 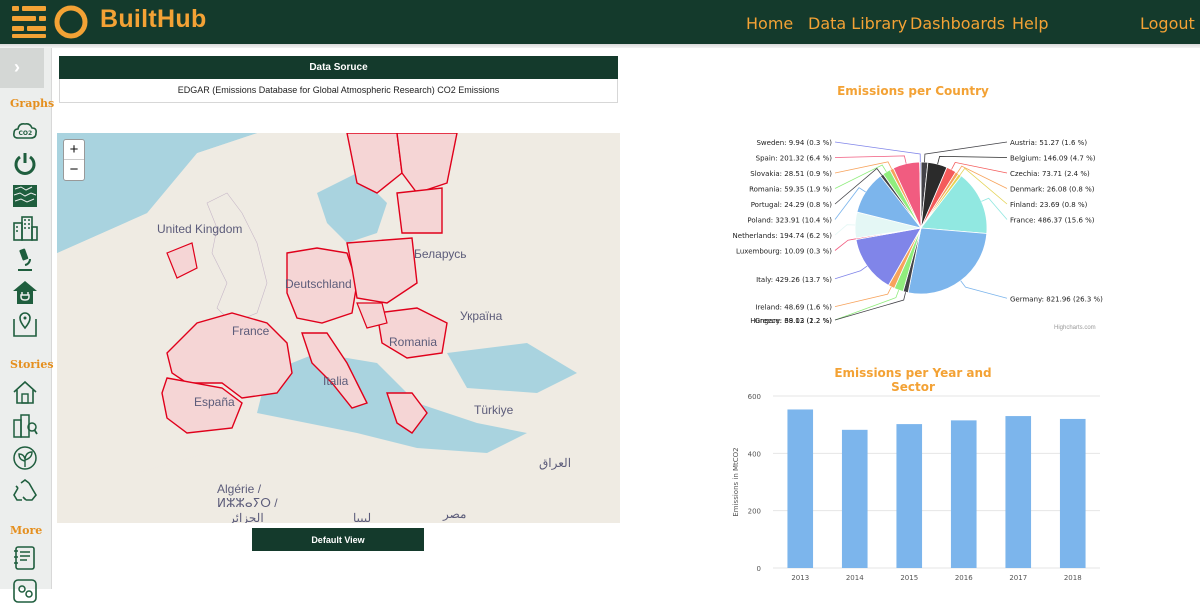 I want to click on y-tick-label: 600, so click(x=754, y=397).